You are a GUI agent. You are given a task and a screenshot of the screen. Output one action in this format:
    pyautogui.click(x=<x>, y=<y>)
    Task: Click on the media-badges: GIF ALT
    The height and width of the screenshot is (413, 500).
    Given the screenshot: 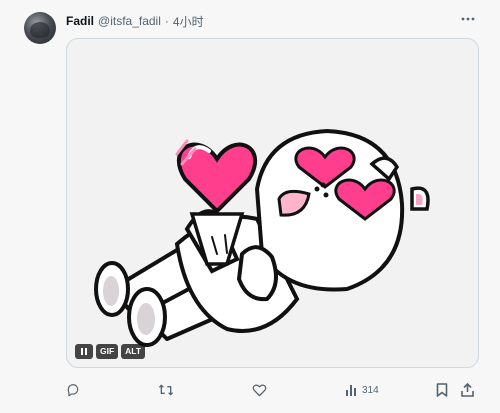 What is the action you would take?
    pyautogui.click(x=110, y=351)
    